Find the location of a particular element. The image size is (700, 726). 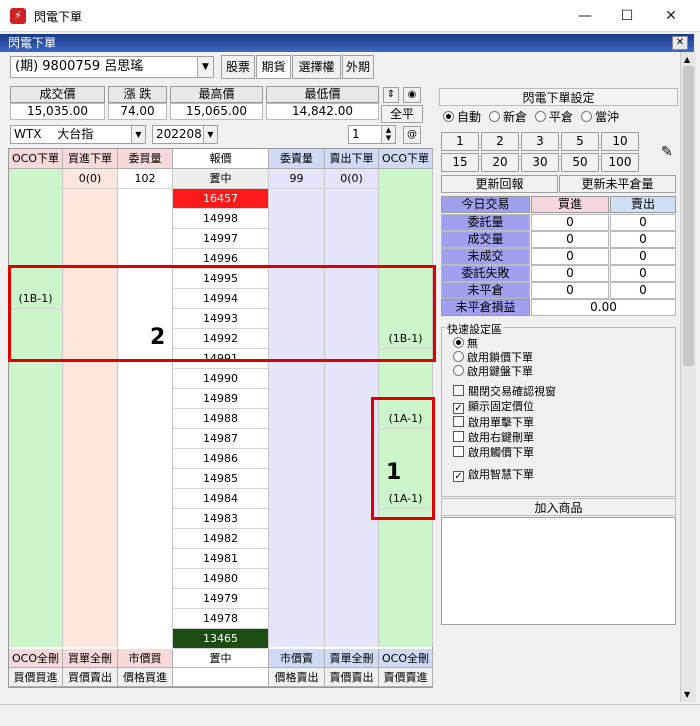

ladder-footer2-6: 賣價賣進 is located at coordinates (406, 677).